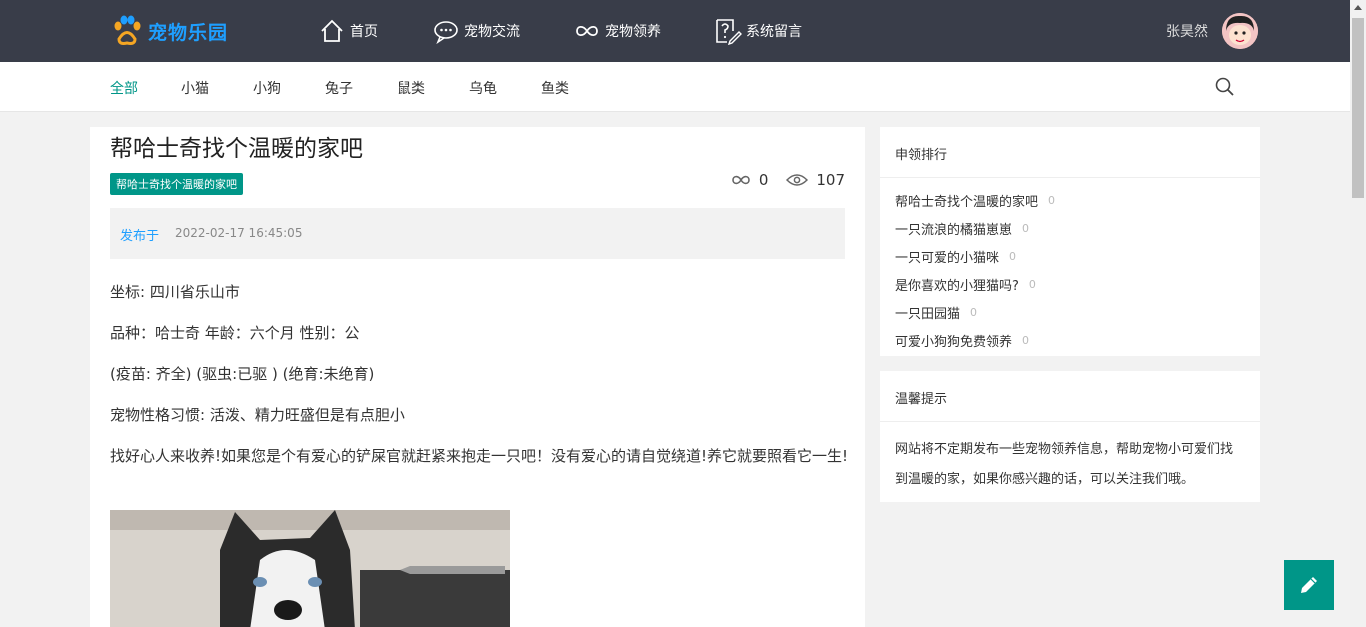 The height and width of the screenshot is (627, 1366). I want to click on list-item: 可爱小狗狗免费领养 0, so click(1070, 340).